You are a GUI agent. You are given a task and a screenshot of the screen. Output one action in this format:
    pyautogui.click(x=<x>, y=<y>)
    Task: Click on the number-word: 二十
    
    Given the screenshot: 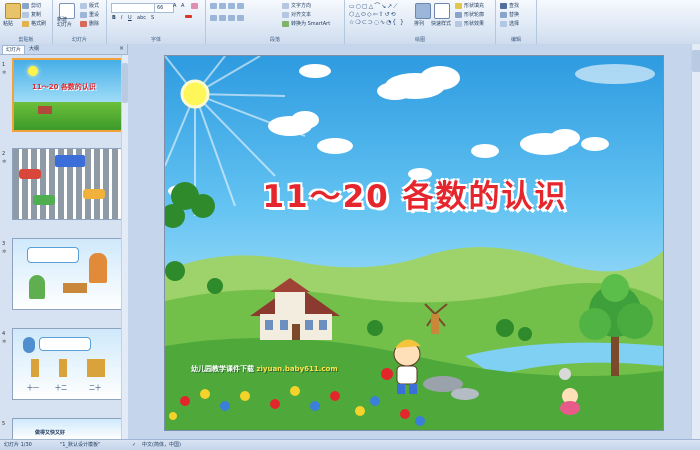 What is the action you would take?
    pyautogui.click(x=95, y=388)
    